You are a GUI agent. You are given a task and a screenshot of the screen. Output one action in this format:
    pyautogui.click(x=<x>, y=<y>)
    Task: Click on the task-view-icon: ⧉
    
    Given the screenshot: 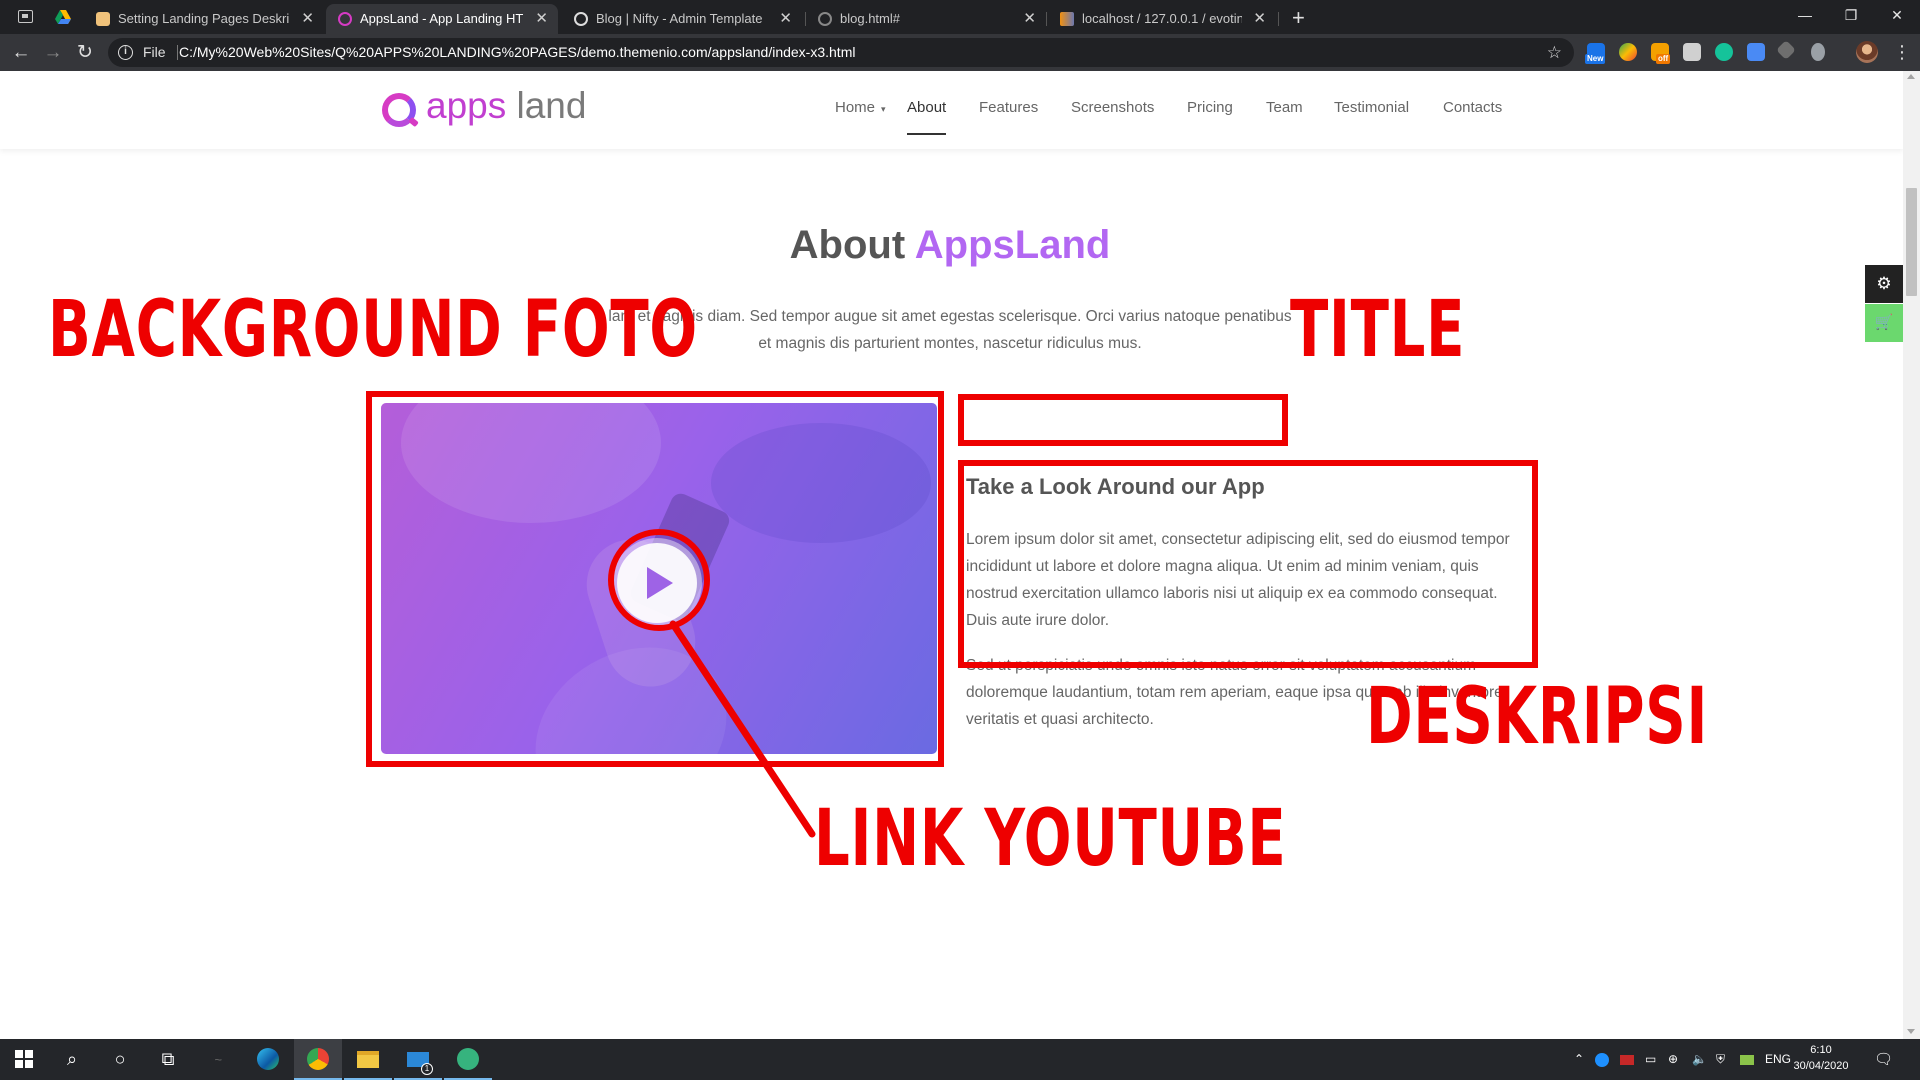 What is the action you would take?
    pyautogui.click(x=168, y=1059)
    